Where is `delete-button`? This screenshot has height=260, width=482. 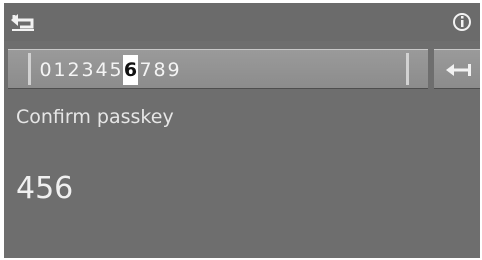
delete-button is located at coordinates (457, 69).